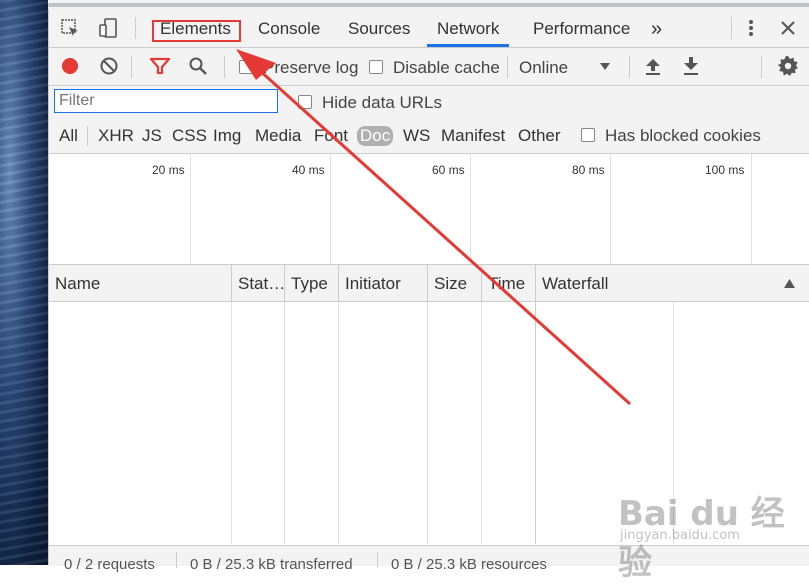  What do you see at coordinates (140, 283) in the screenshot?
I see `column-name: Name` at bounding box center [140, 283].